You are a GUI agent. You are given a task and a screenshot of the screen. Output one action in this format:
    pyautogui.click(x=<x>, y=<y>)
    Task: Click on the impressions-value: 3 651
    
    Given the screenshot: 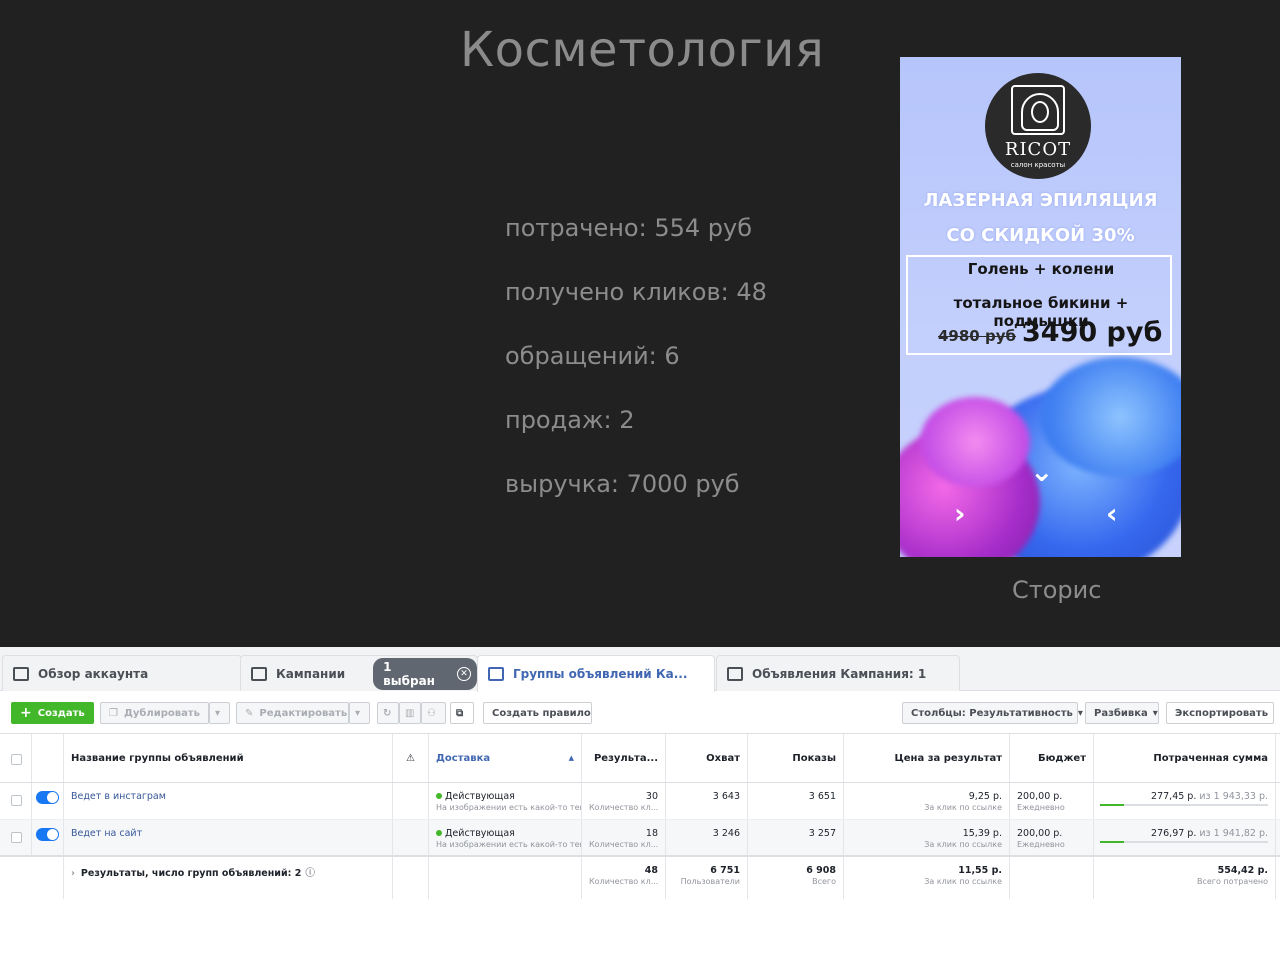 What is the action you would take?
    pyautogui.click(x=822, y=796)
    